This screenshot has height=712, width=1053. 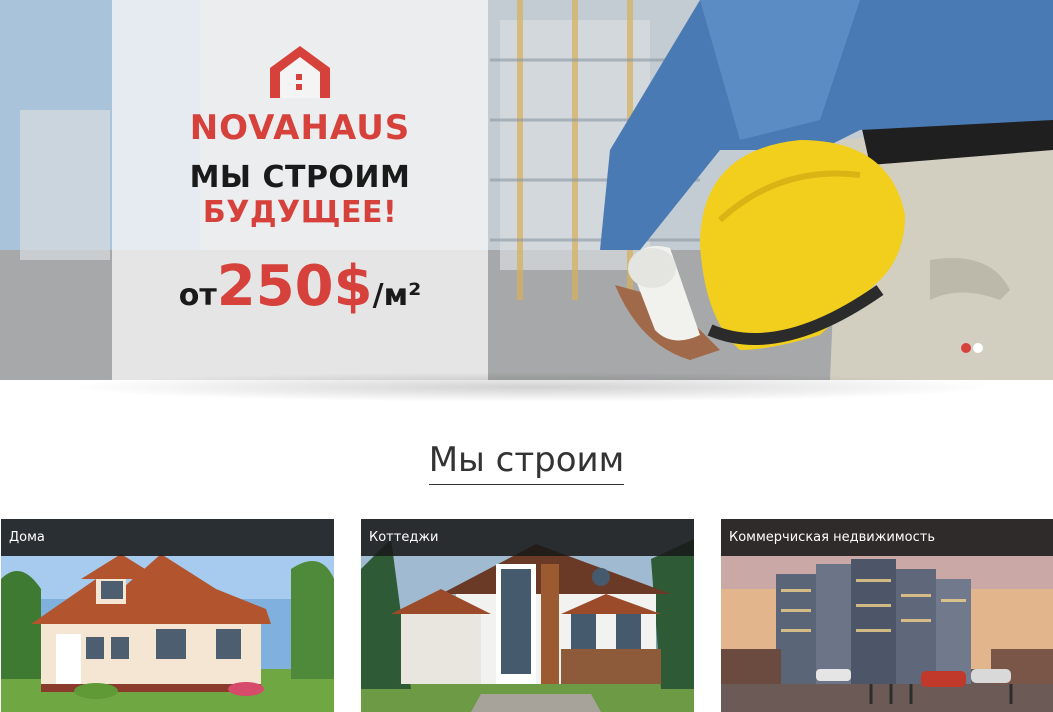 What do you see at coordinates (197, 295) in the screenshot?
I see `price-prefix: от` at bounding box center [197, 295].